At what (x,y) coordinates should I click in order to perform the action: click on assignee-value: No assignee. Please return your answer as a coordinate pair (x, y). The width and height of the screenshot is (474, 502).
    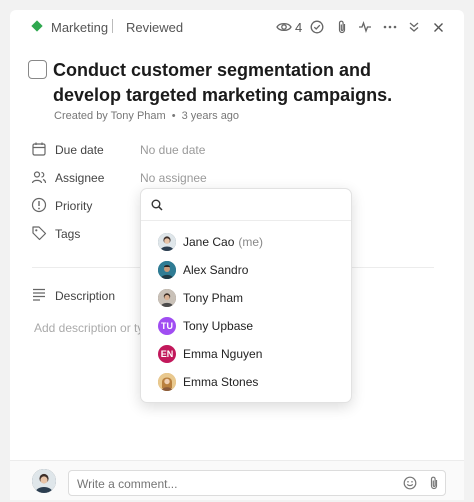
    Looking at the image, I should click on (173, 178).